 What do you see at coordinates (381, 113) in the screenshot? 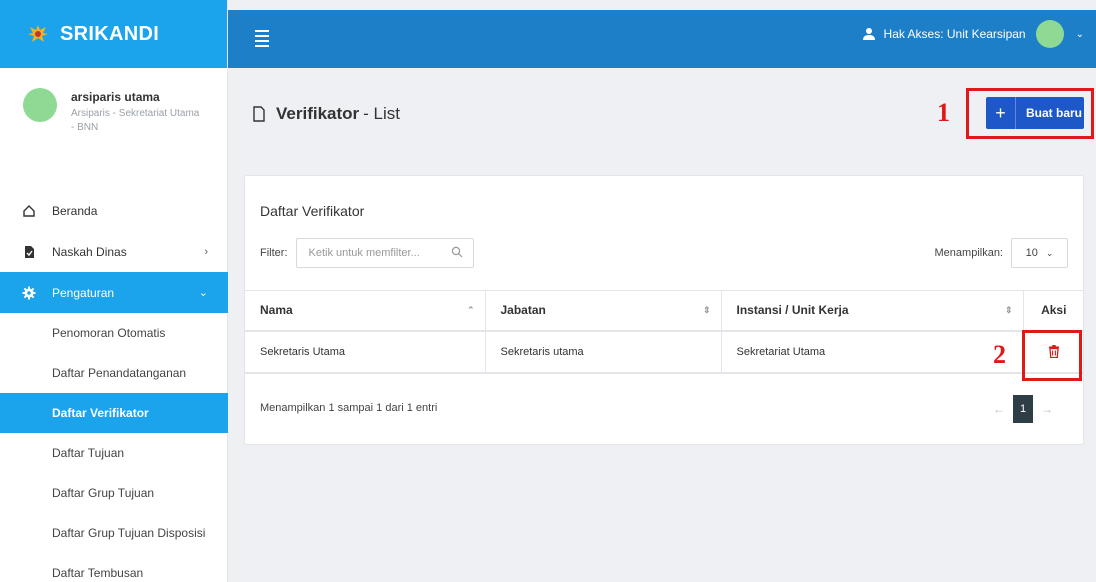
I see `page-title-sub: - List` at bounding box center [381, 113].